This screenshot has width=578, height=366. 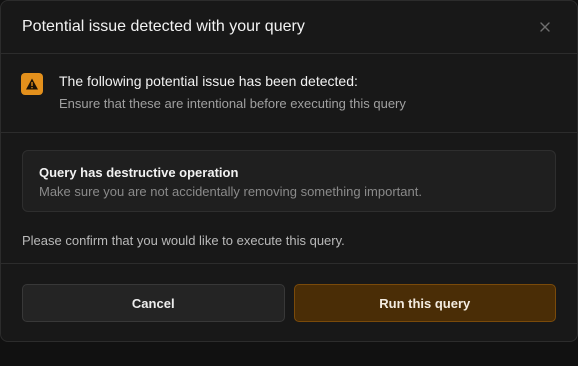 I want to click on warning-triangle-icon, so click(x=32, y=84).